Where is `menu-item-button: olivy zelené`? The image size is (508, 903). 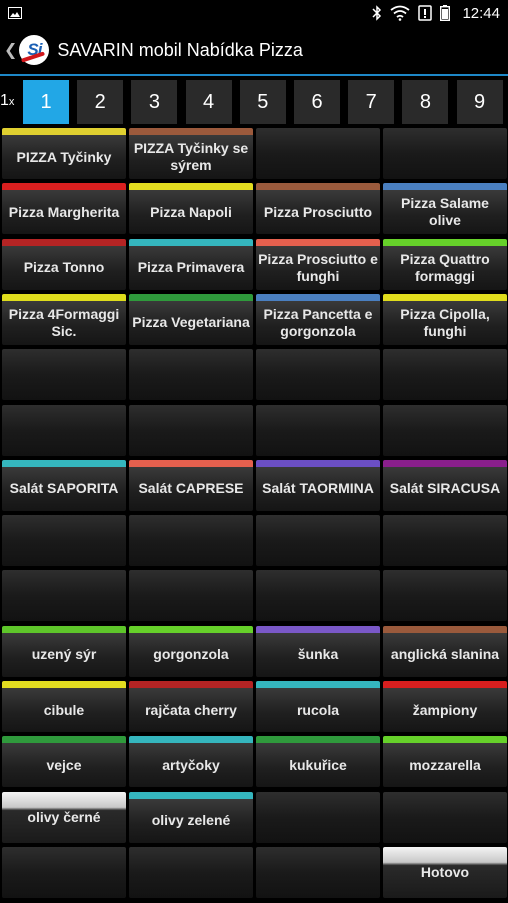
menu-item-button: olivy zelené is located at coordinates (191, 817).